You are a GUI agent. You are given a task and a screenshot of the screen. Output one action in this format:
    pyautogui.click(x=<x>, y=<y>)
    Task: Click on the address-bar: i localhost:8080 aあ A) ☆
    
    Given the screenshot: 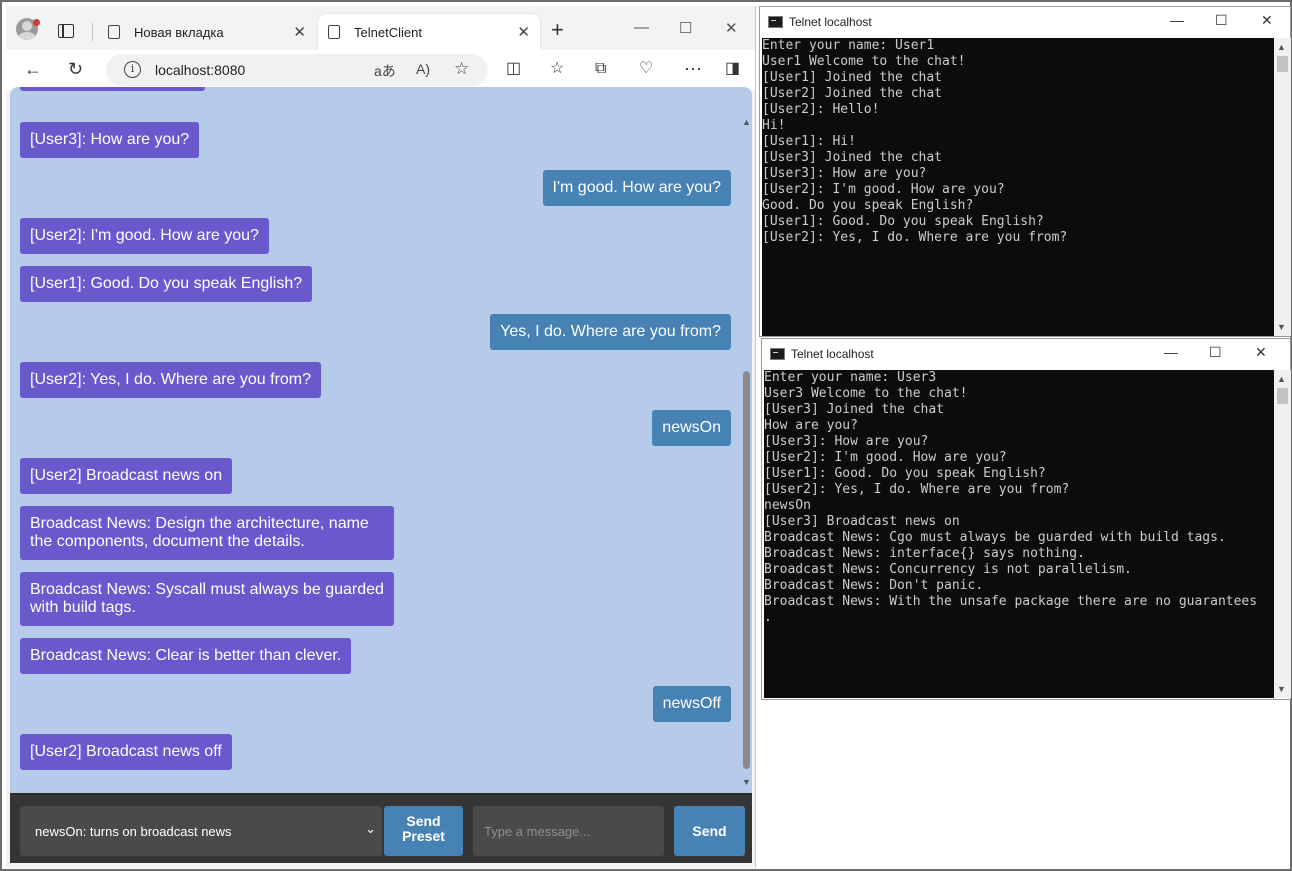 What is the action you would take?
    pyautogui.click(x=297, y=70)
    